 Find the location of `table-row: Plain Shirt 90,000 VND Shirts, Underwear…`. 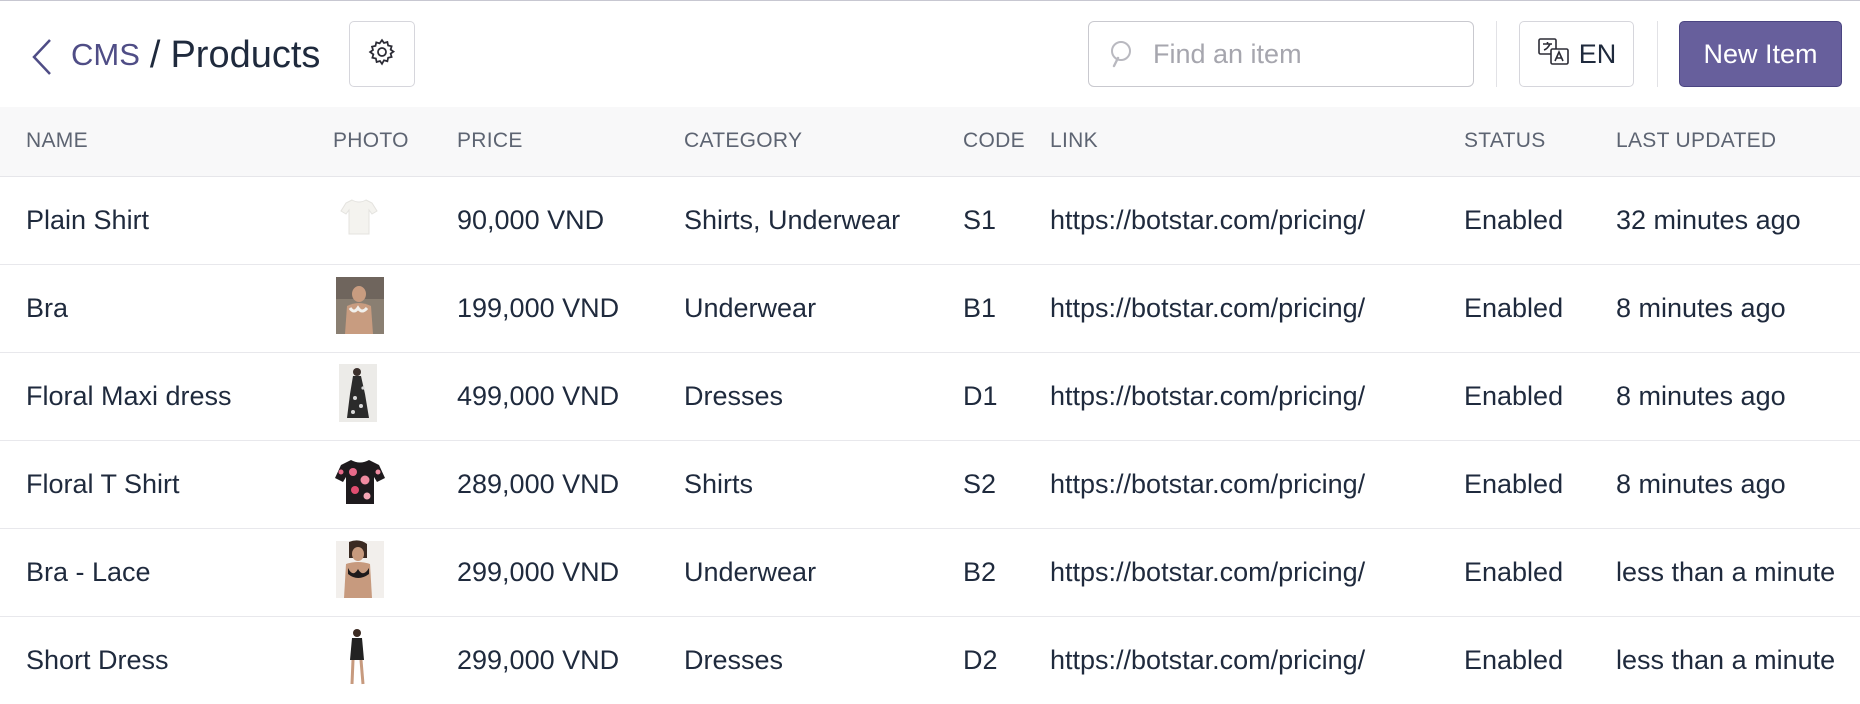

table-row: Plain Shirt 90,000 VND Shirts, Underwear… is located at coordinates (930, 220).